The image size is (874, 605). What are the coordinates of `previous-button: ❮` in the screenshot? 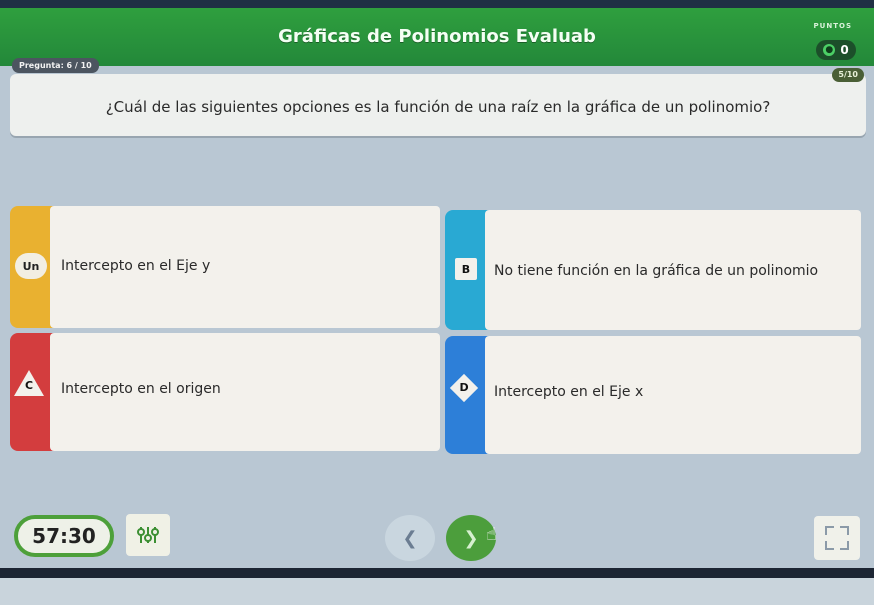 It's located at (410, 538).